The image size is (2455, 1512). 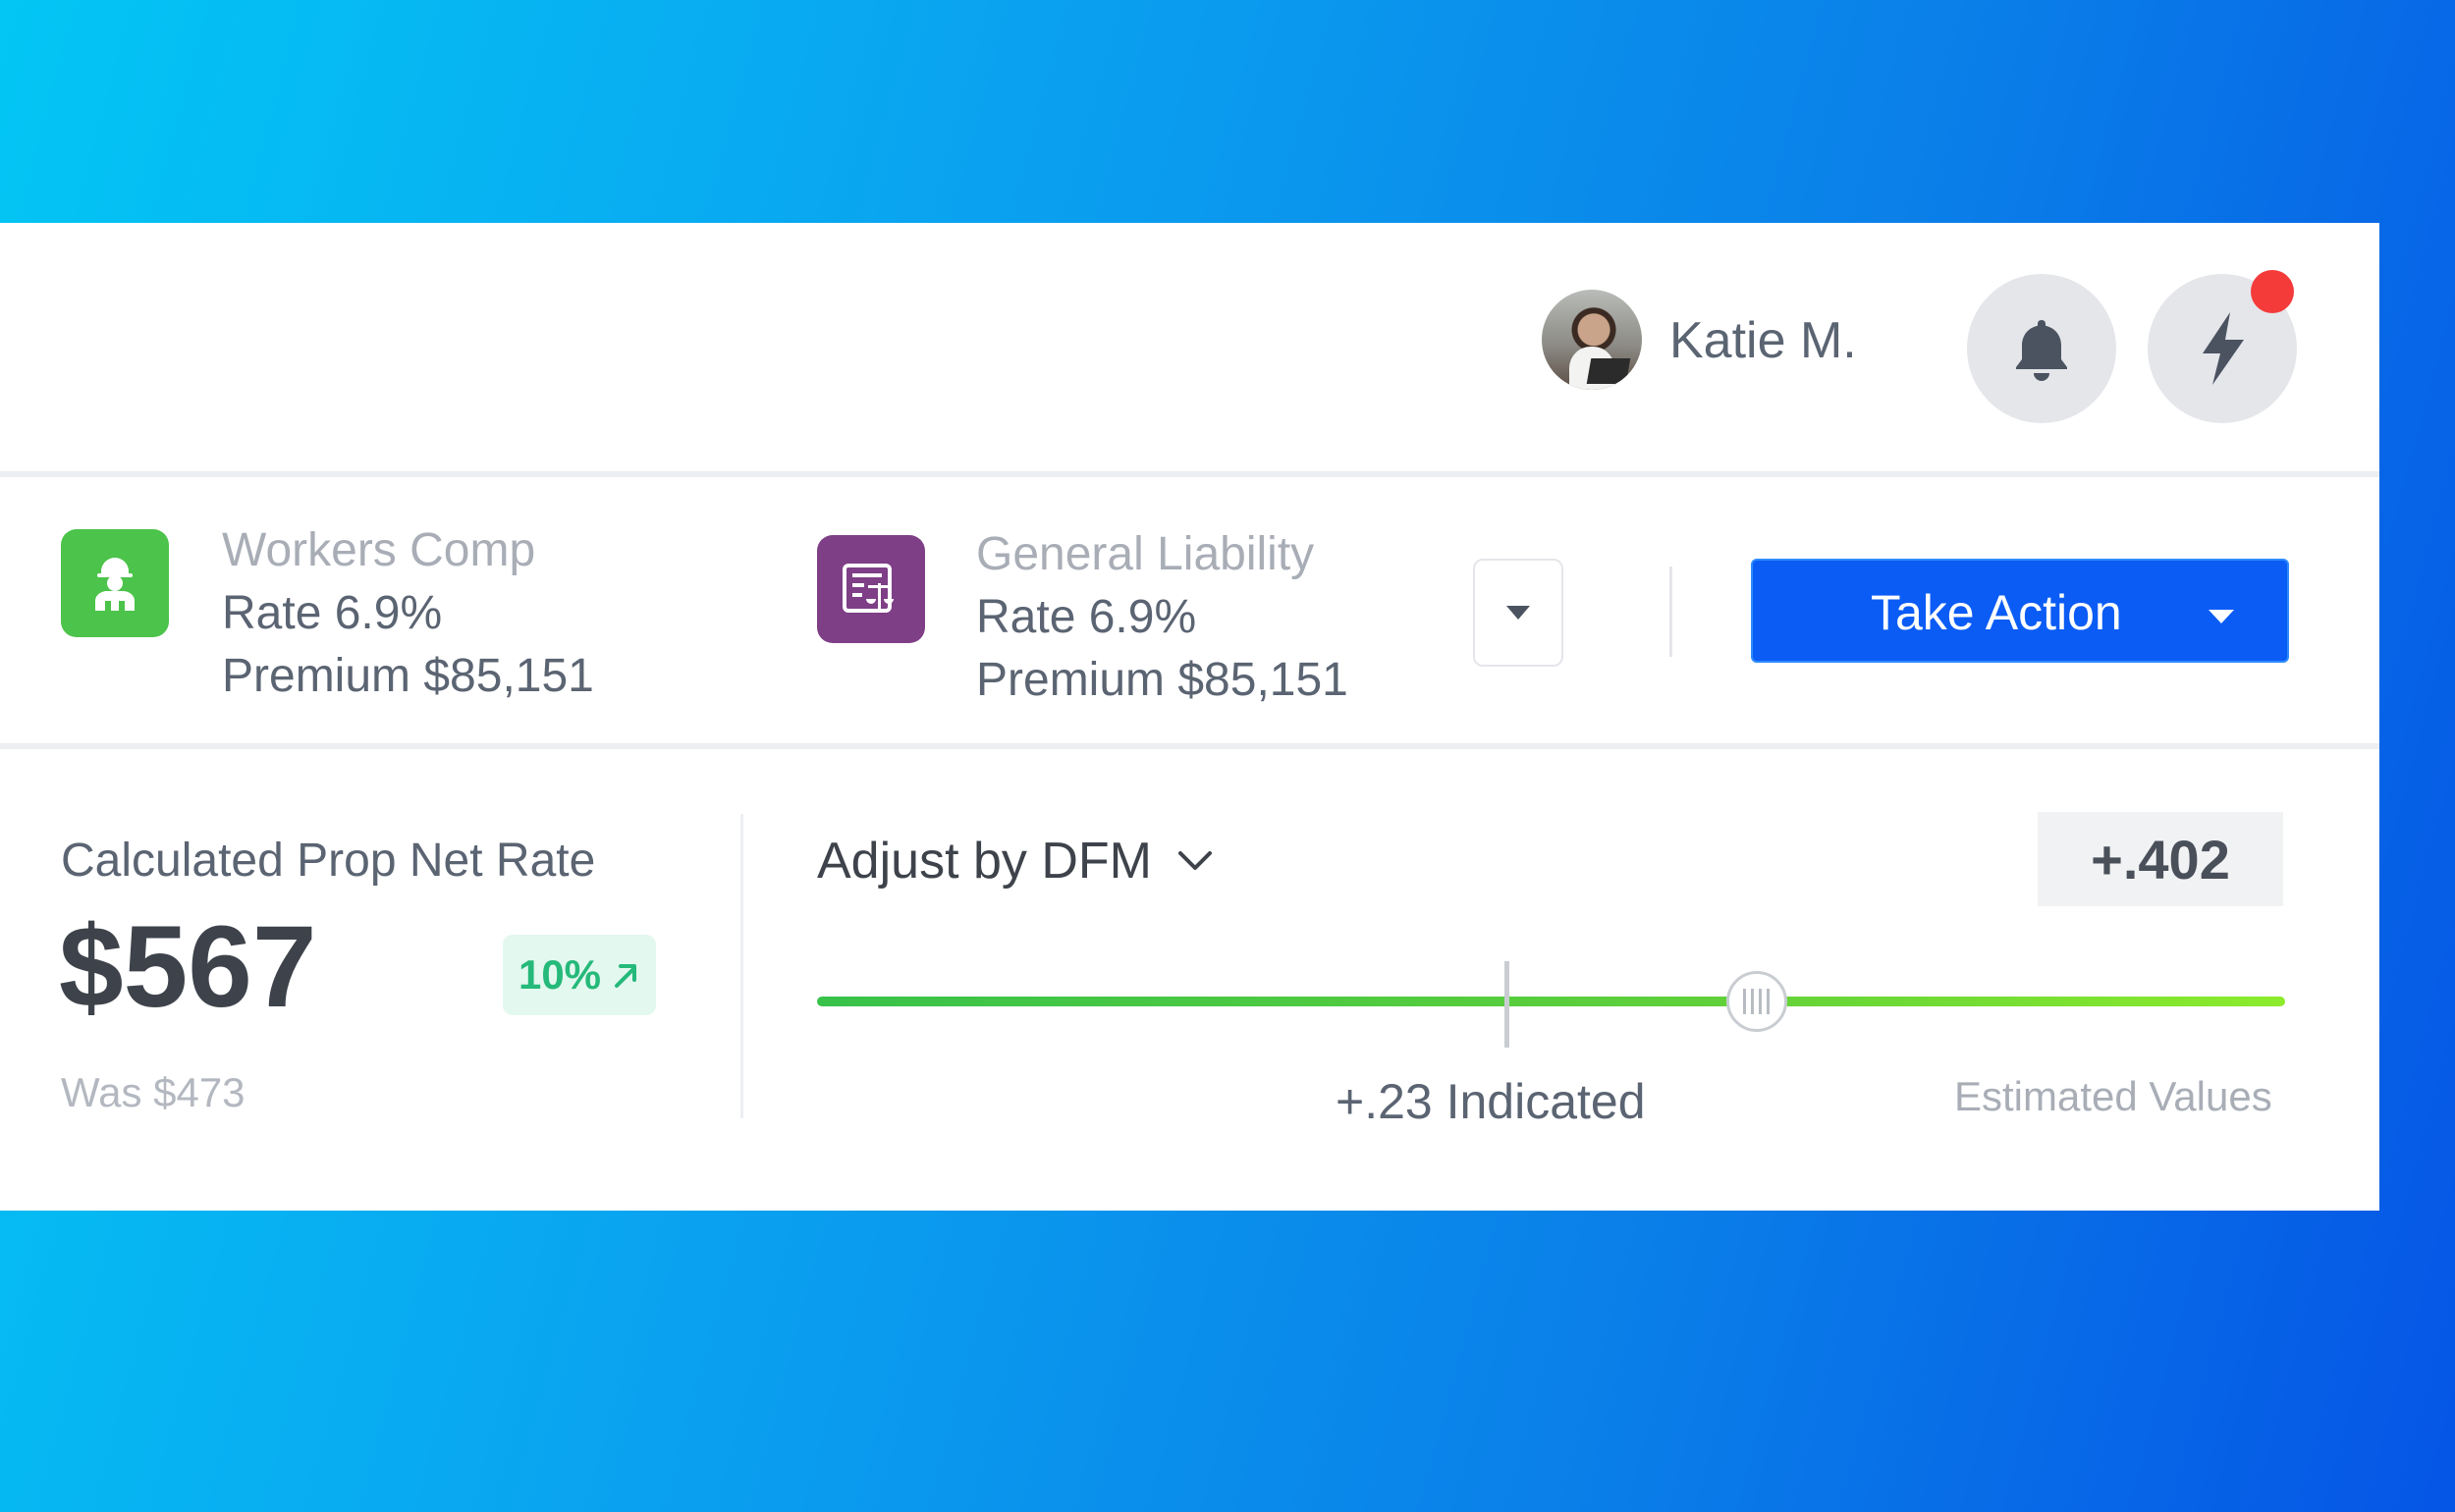 I want to click on indicated-label: +.23 Indicated, so click(x=1491, y=1101).